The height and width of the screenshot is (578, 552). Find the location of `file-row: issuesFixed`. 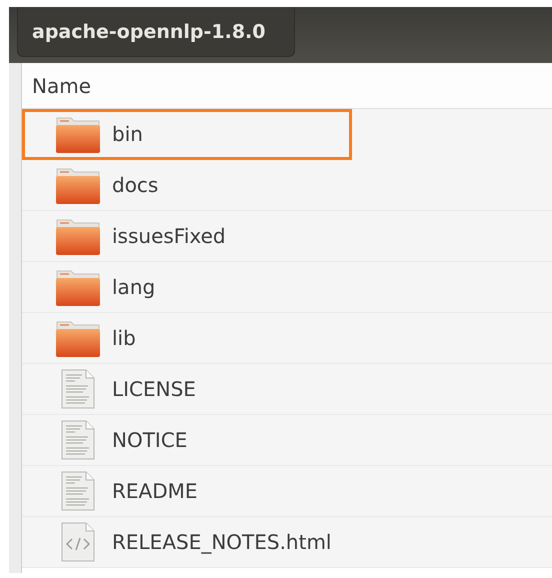

file-row: issuesFixed is located at coordinates (287, 236).